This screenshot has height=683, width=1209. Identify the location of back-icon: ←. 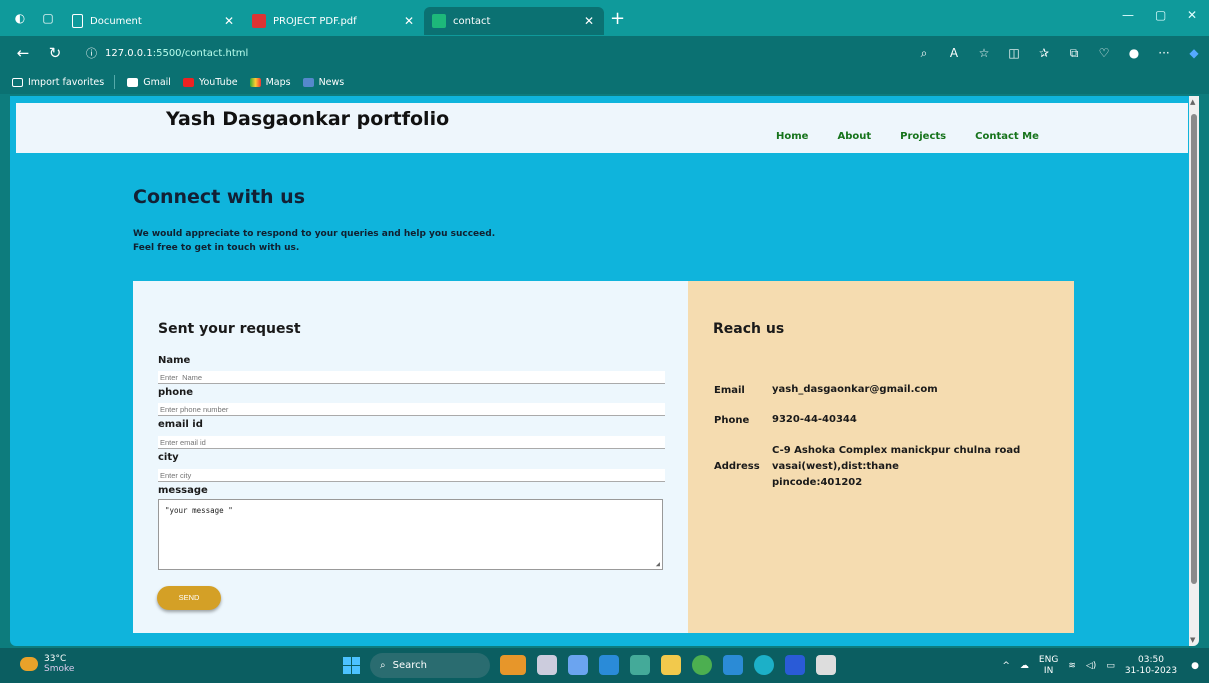
(23, 53).